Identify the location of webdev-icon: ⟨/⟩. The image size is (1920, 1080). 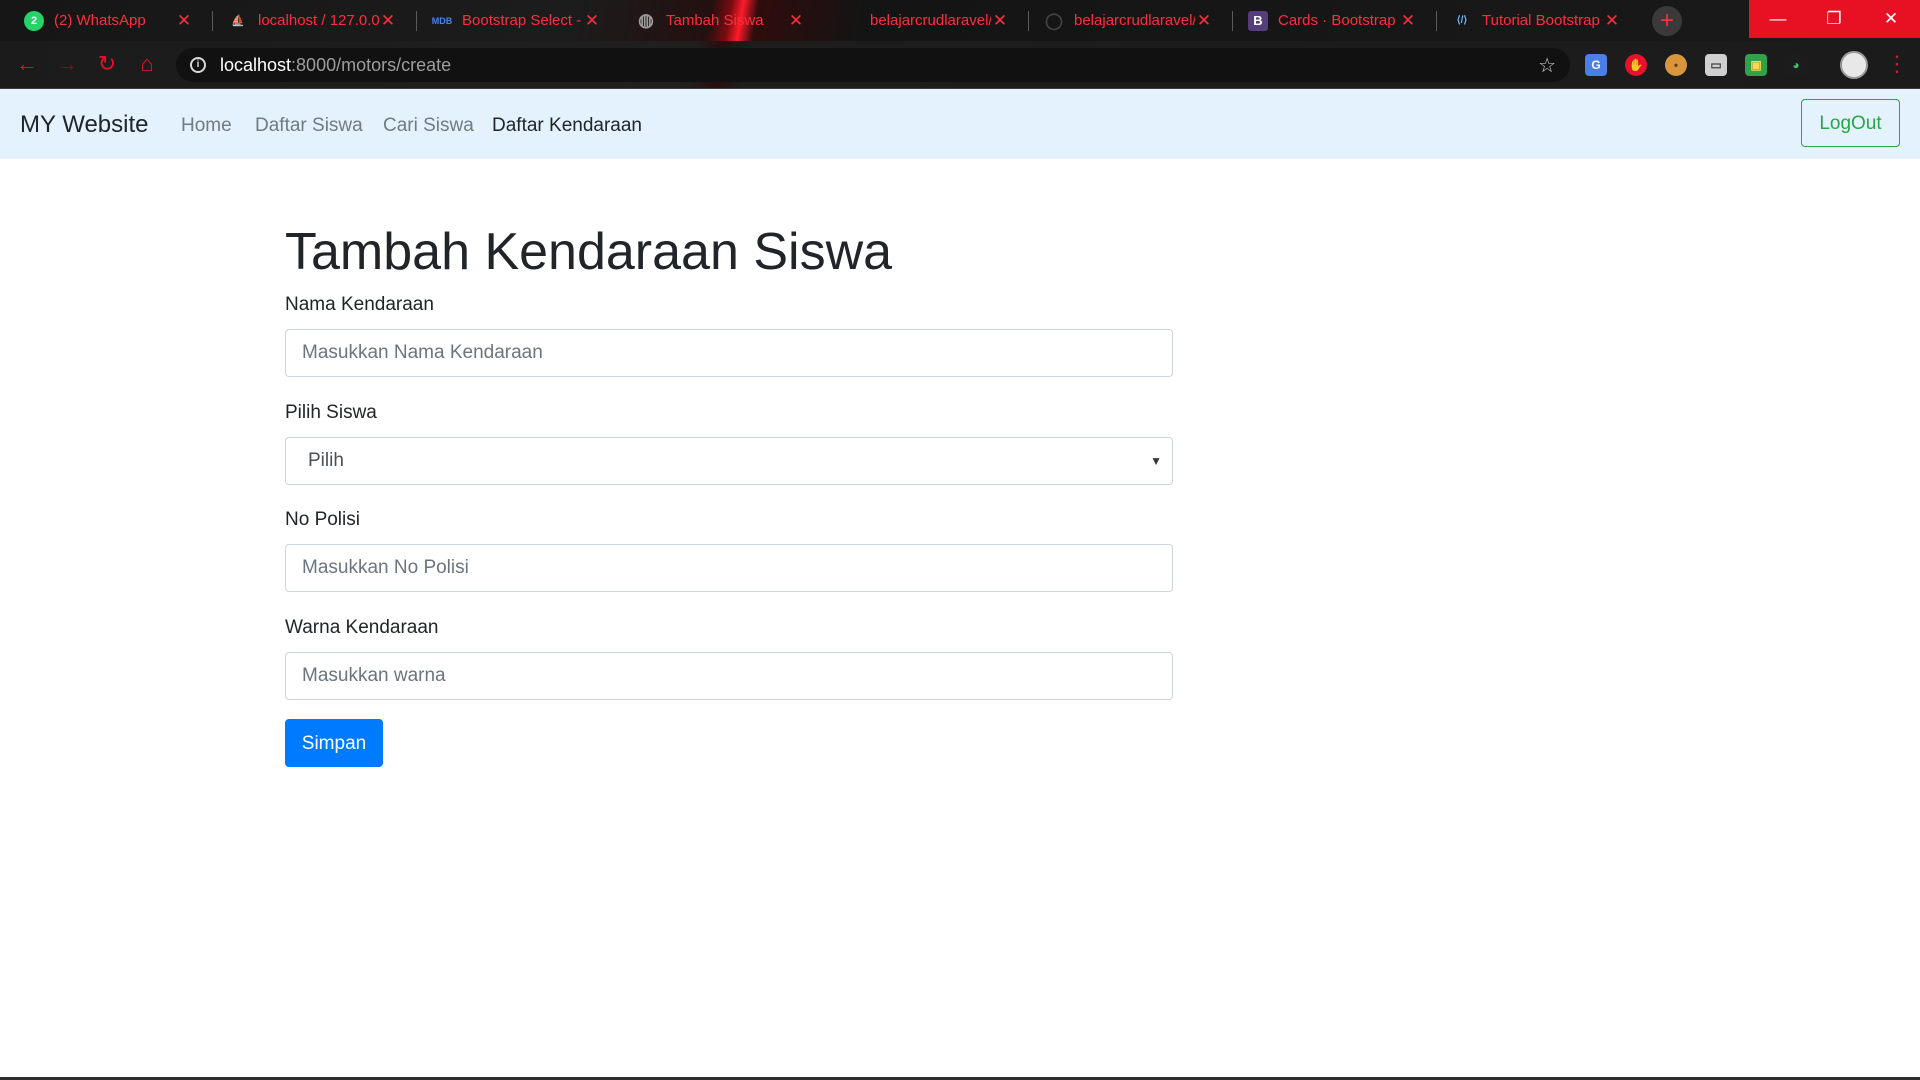
(1462, 20).